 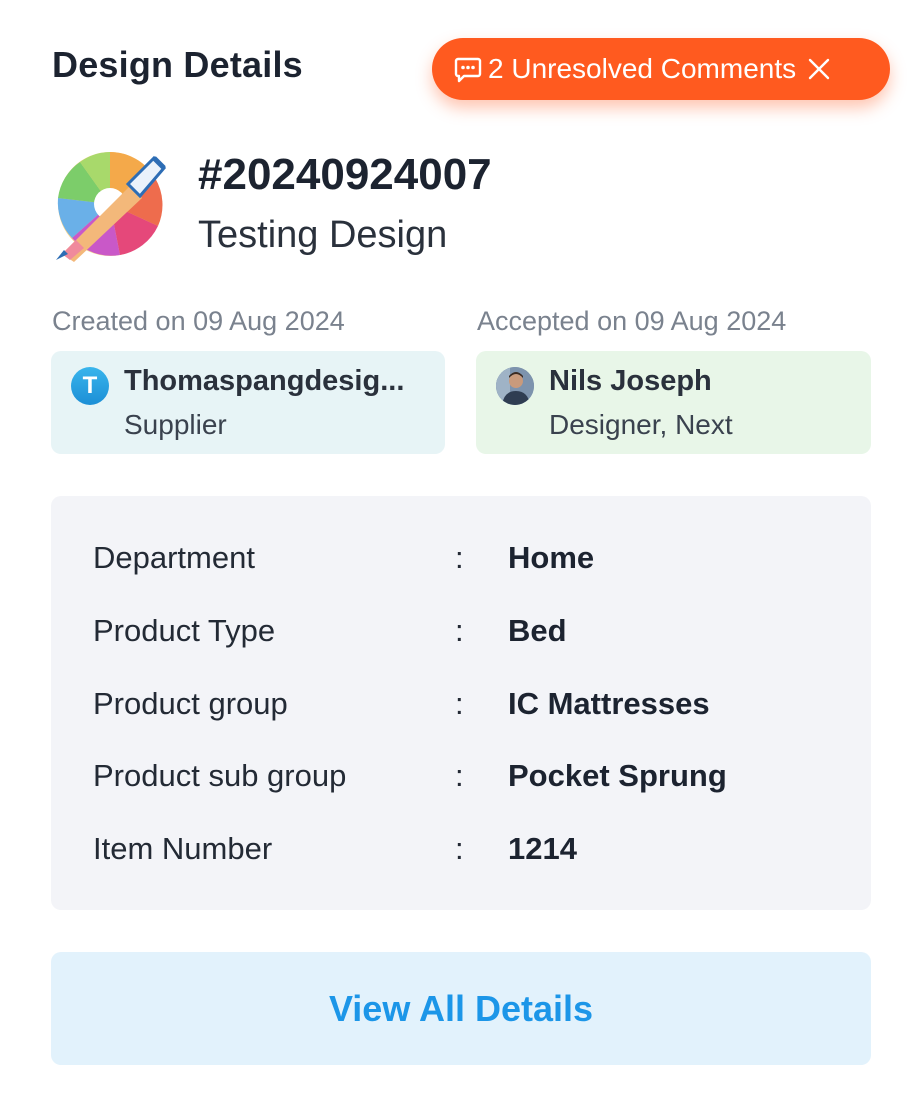 What do you see at coordinates (90, 386) in the screenshot?
I see `avatar: T` at bounding box center [90, 386].